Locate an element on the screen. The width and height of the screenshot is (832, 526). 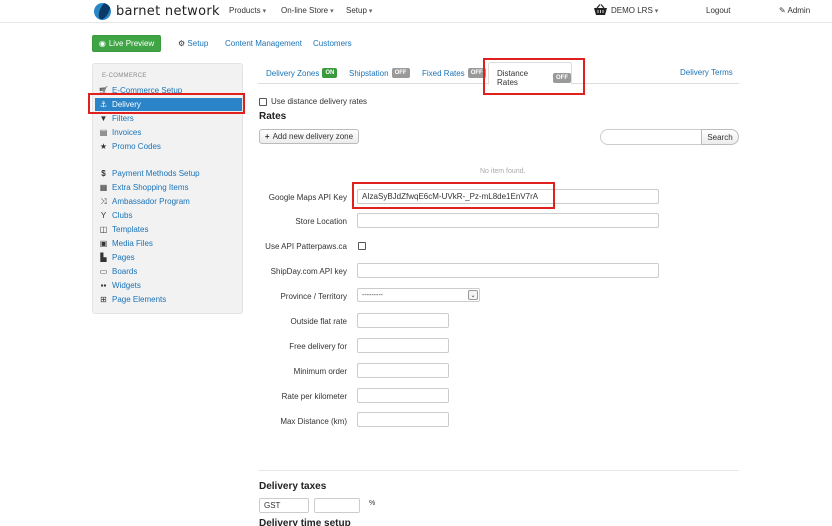
sidebar-item-promo-codes: ★ Promo Codes is located at coordinates (168, 146).